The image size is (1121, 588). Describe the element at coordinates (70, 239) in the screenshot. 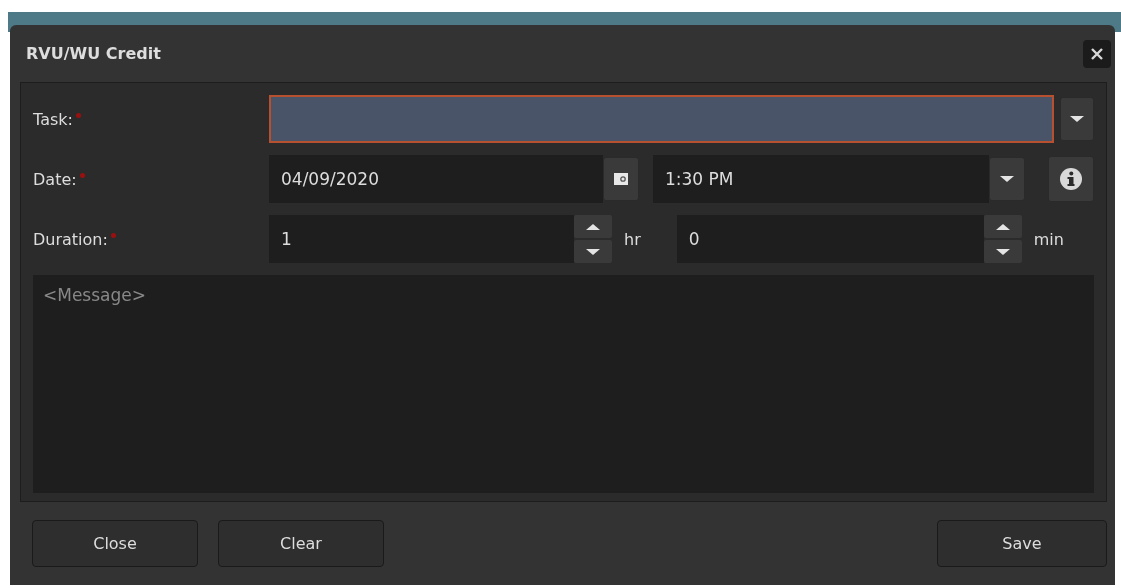

I see `field-label: Duration:` at that location.